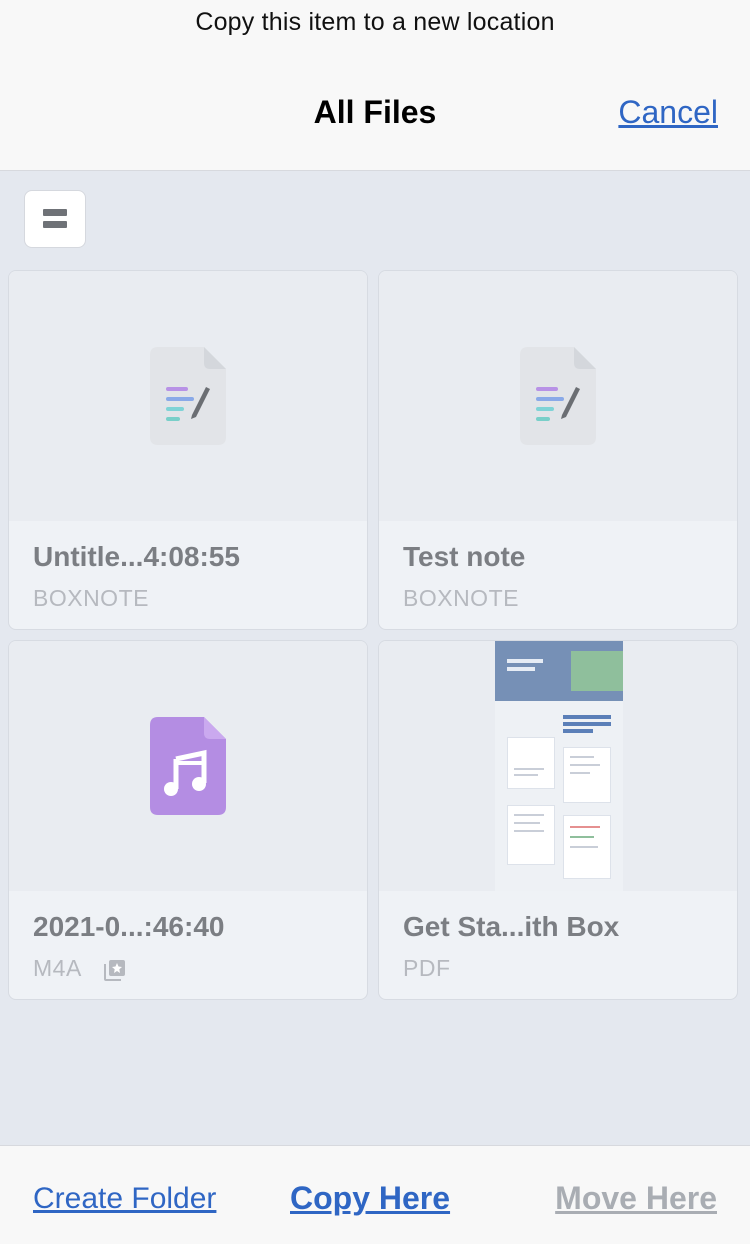  I want to click on list-view-icon, so click(55, 219).